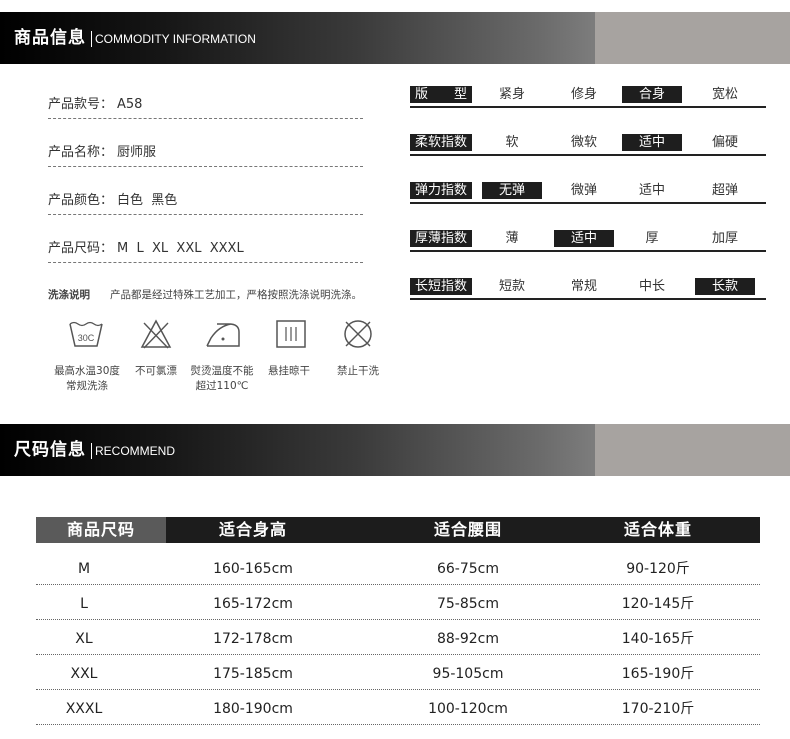 The image size is (790, 739). I want to click on param-name: 厚薄指数, so click(441, 238).